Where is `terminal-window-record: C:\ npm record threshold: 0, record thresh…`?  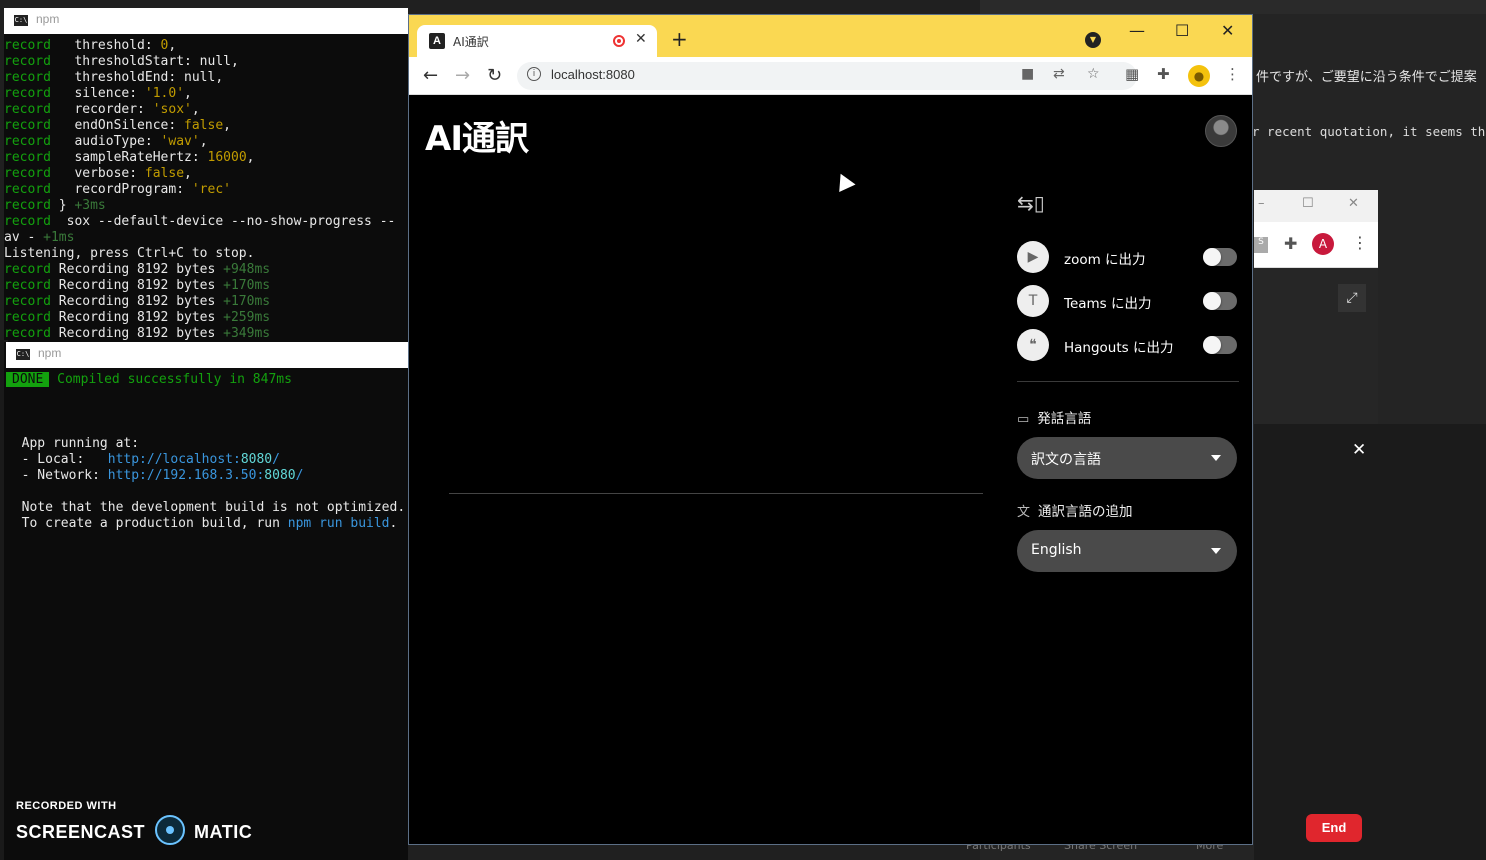
terminal-window-record: C:\ npm record threshold: 0, record thresh… is located at coordinates (206, 175).